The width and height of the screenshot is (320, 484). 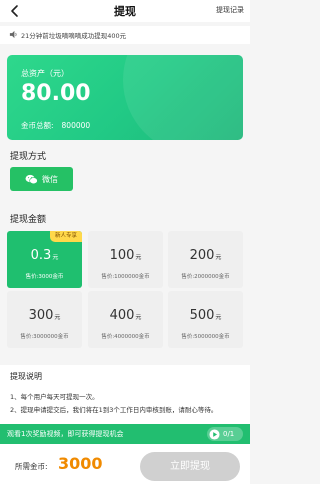 What do you see at coordinates (28, 220) in the screenshot?
I see `withdraw-amount-title: 提现金额` at bounding box center [28, 220].